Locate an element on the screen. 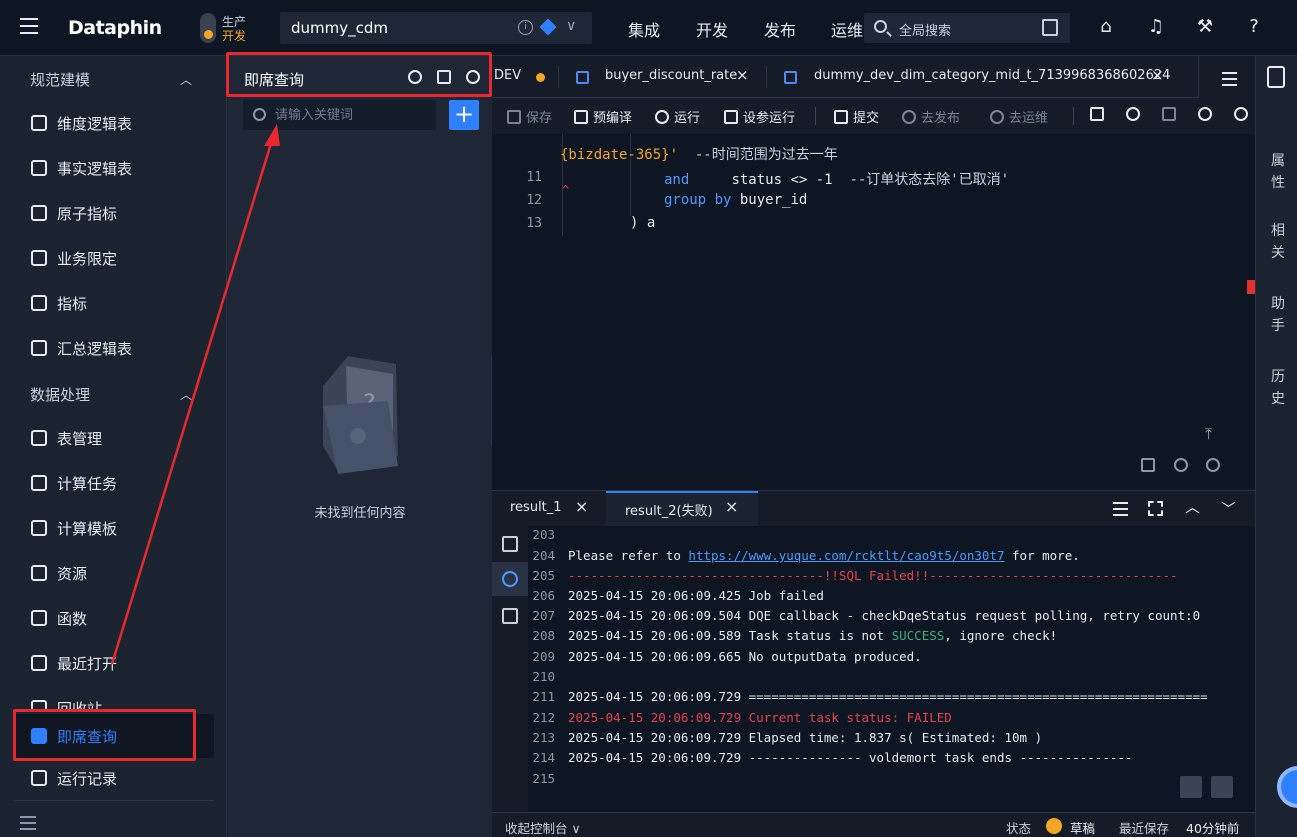 Image resolution: width=1297 pixels, height=837 pixels. annotation-arrow is located at coordinates (195, 394).